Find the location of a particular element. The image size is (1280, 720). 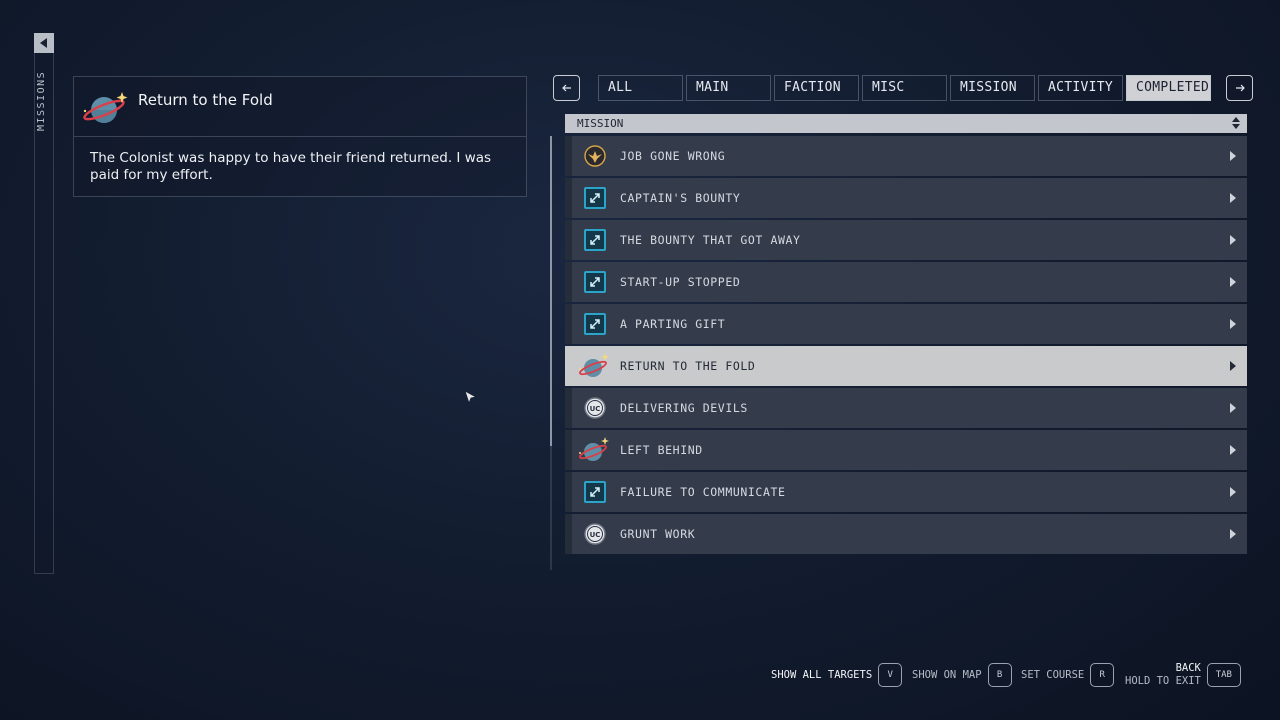

show-on-map-hint: SHOW ON MAP B is located at coordinates (962, 675).